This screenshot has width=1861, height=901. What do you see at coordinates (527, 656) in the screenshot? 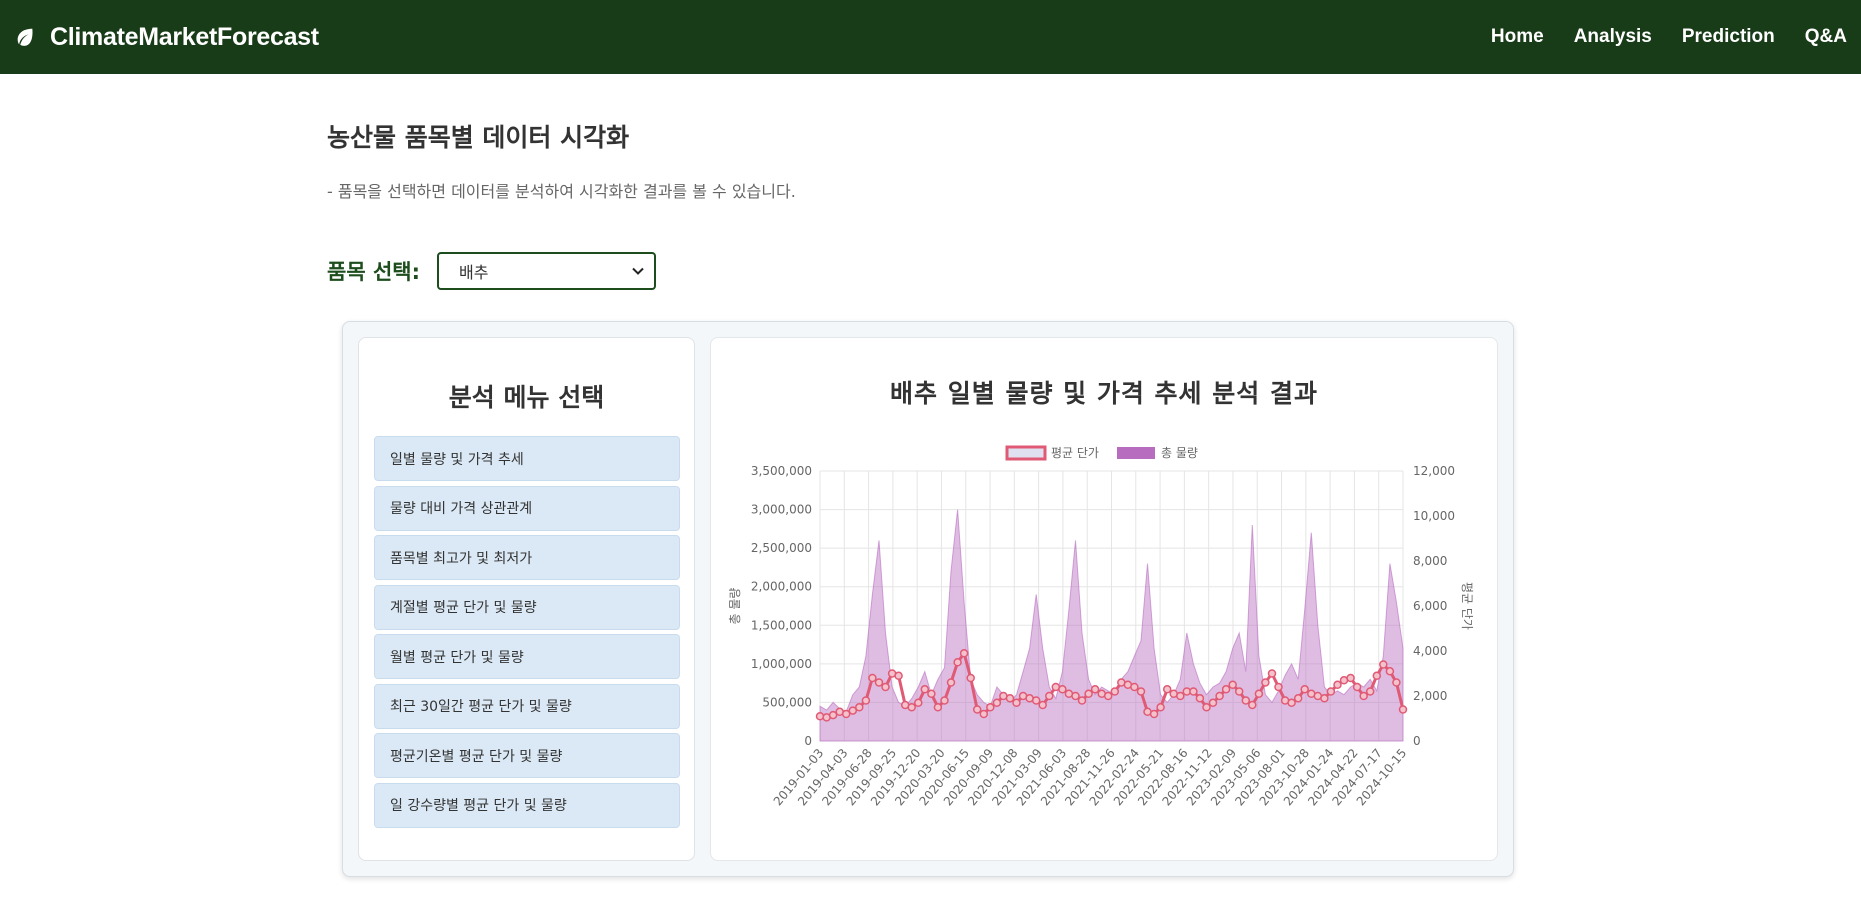
I see `menu-item-monthly: 월별 평균 단가 및 물량` at bounding box center [527, 656].